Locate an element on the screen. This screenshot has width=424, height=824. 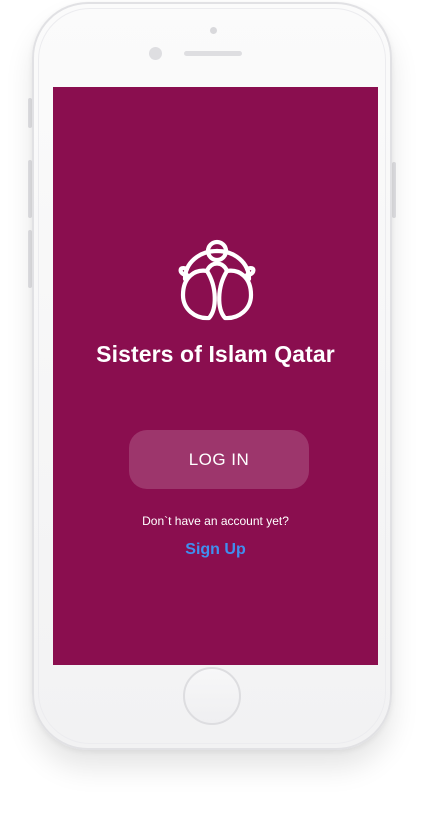
sign-up-link: Sign Up is located at coordinates (215, 550).